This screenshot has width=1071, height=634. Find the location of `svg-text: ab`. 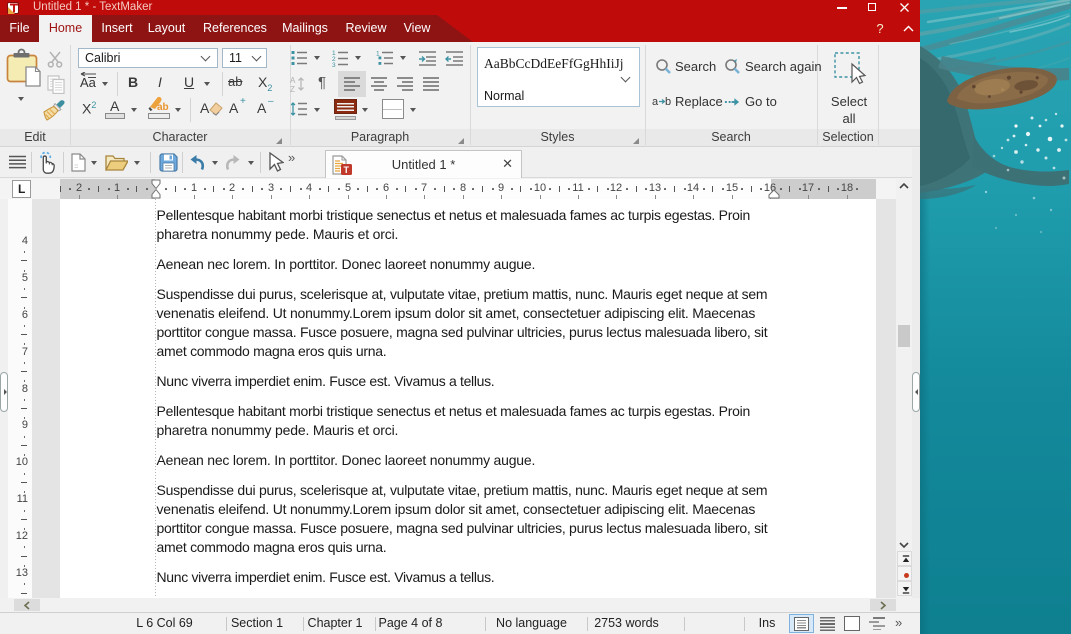

svg-text: ab is located at coordinates (163, 107).